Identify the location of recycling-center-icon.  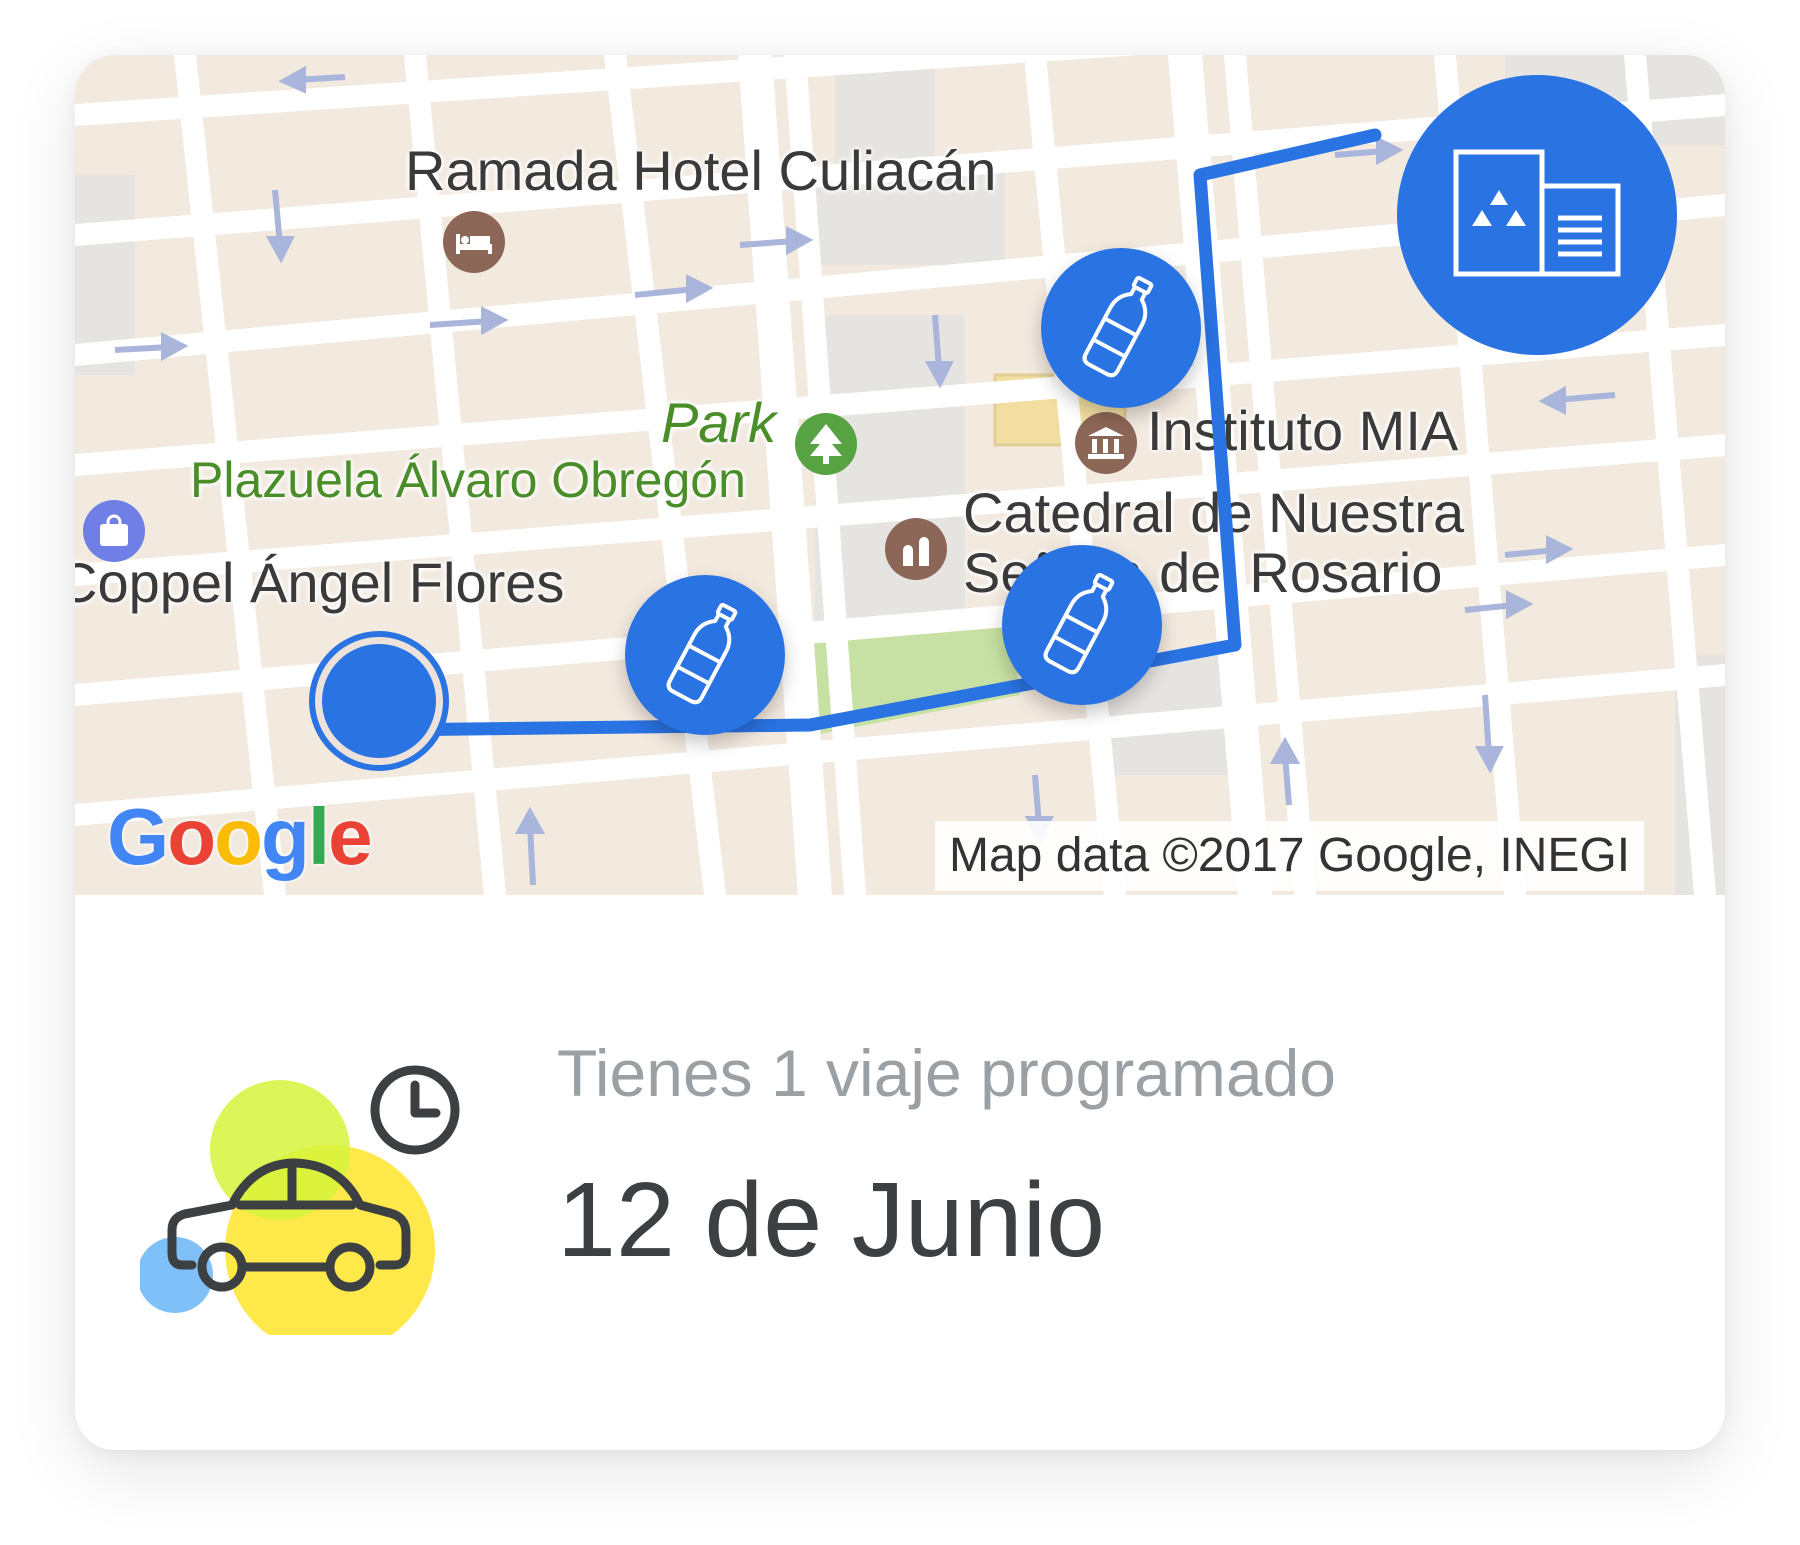
(1537, 215).